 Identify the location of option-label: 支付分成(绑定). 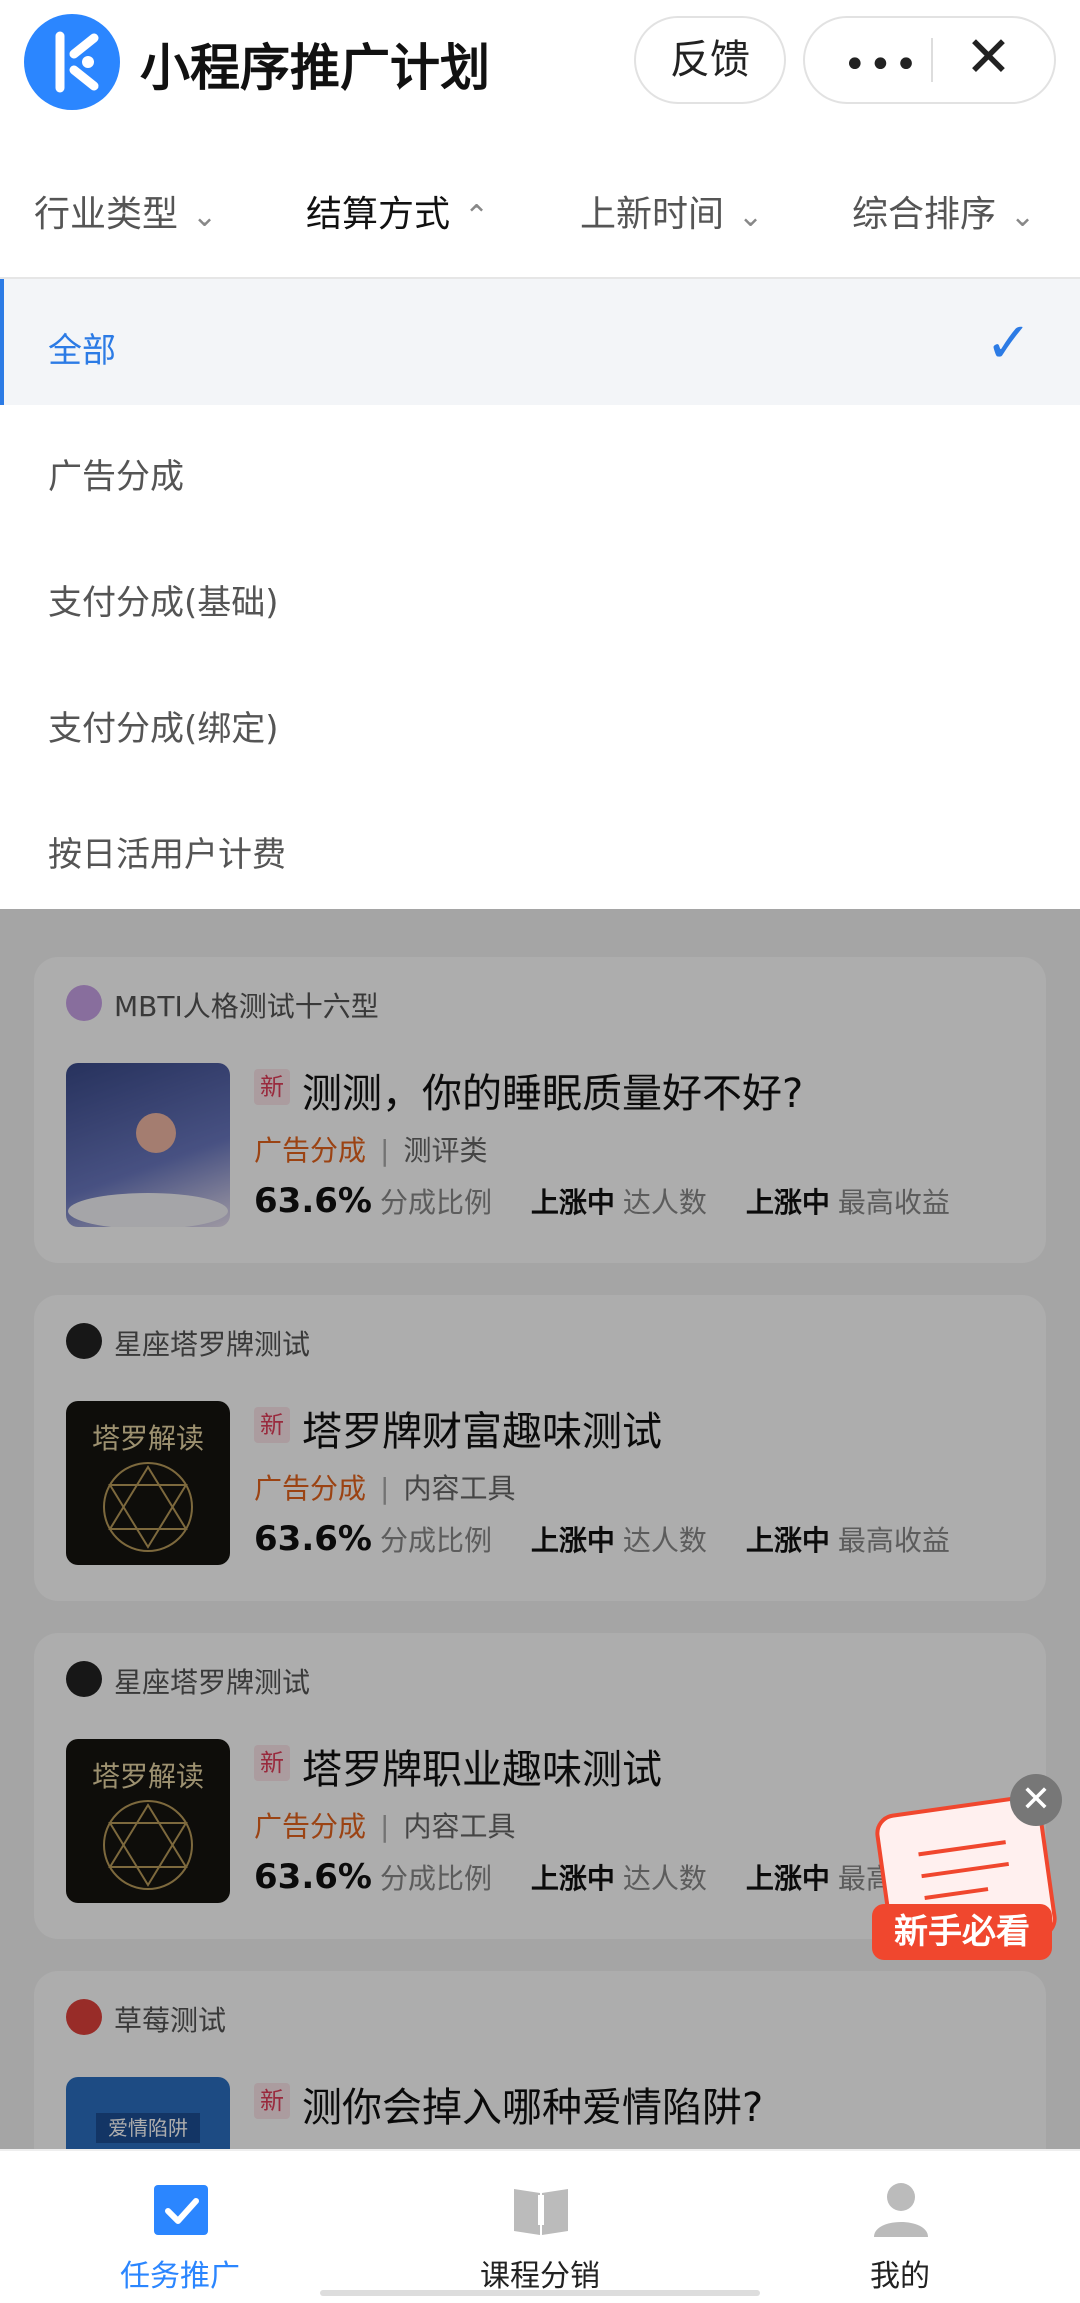
(163, 729).